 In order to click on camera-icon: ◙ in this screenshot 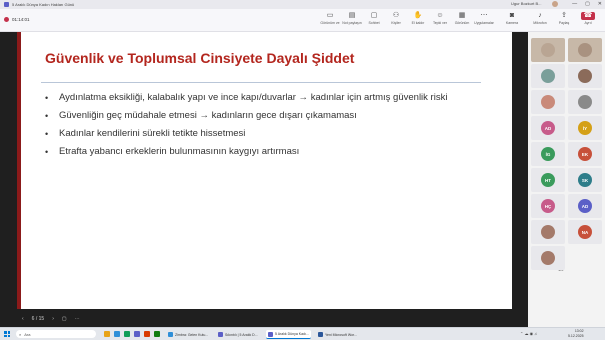, I will do `click(512, 15)`.